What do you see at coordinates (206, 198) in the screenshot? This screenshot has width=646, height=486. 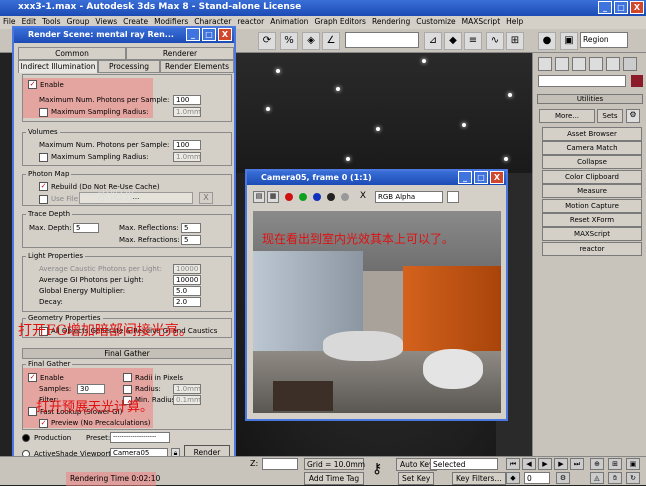 I see `clear-file-button: X` at bounding box center [206, 198].